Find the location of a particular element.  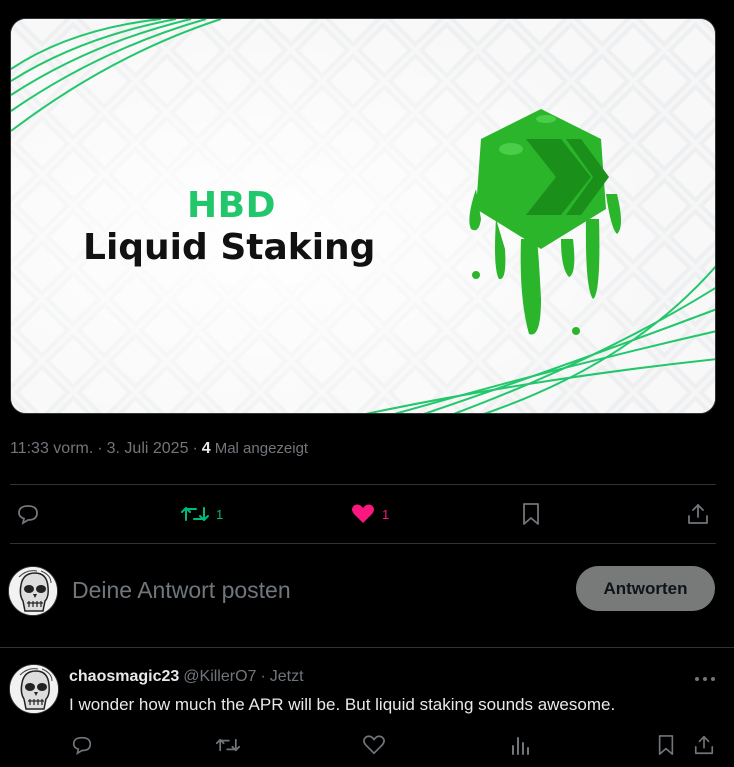

reply-composer: Antworten is located at coordinates (367, 590).